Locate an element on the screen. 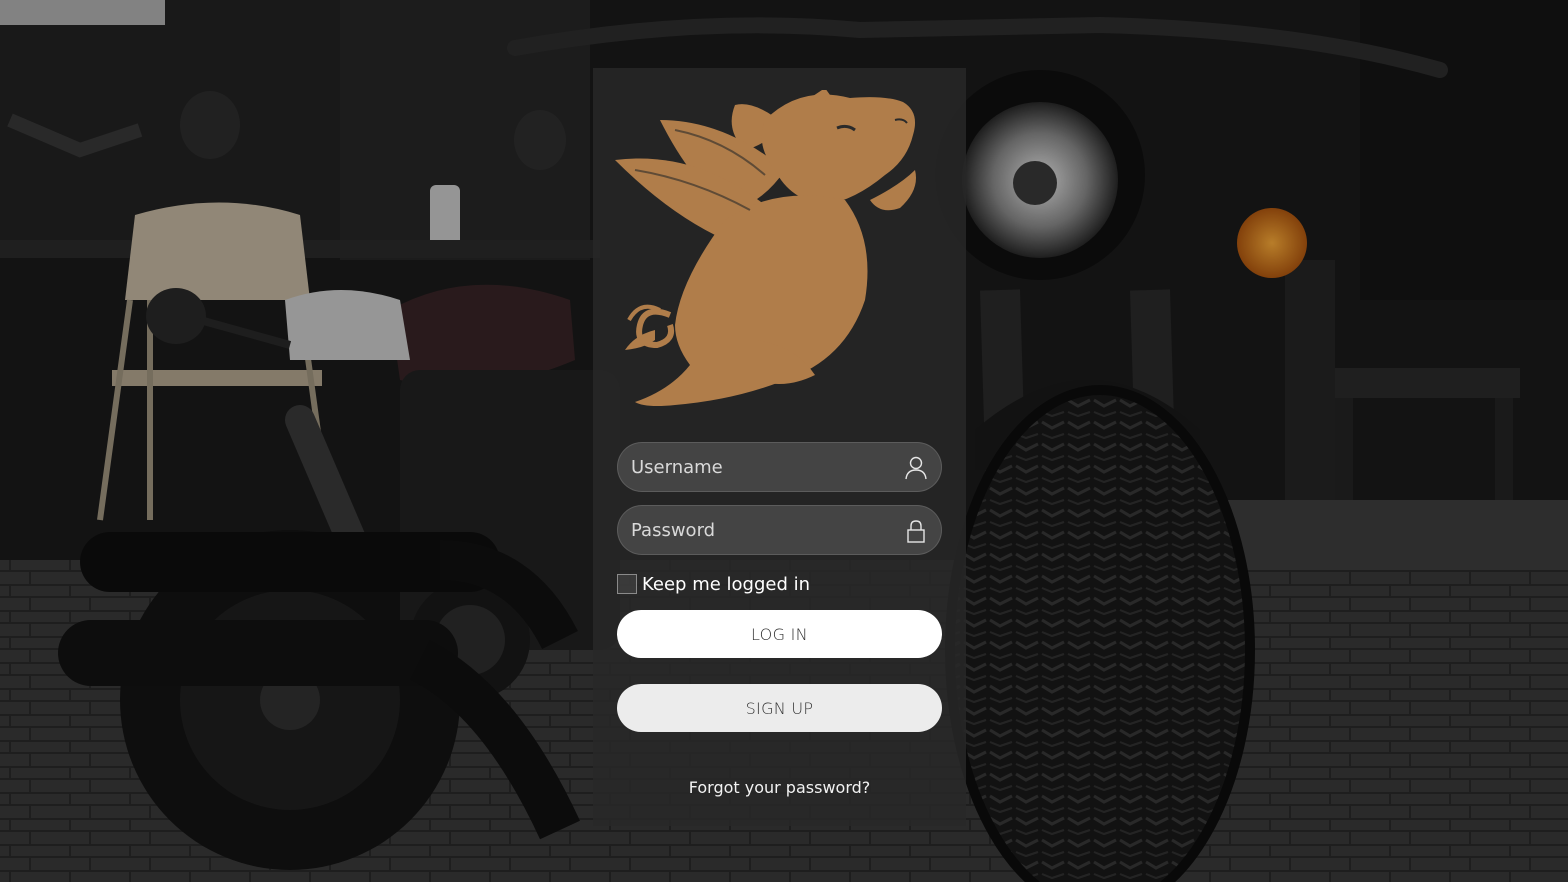 This screenshot has width=1568, height=882. keep-logged-in-checkbox is located at coordinates (627, 584).